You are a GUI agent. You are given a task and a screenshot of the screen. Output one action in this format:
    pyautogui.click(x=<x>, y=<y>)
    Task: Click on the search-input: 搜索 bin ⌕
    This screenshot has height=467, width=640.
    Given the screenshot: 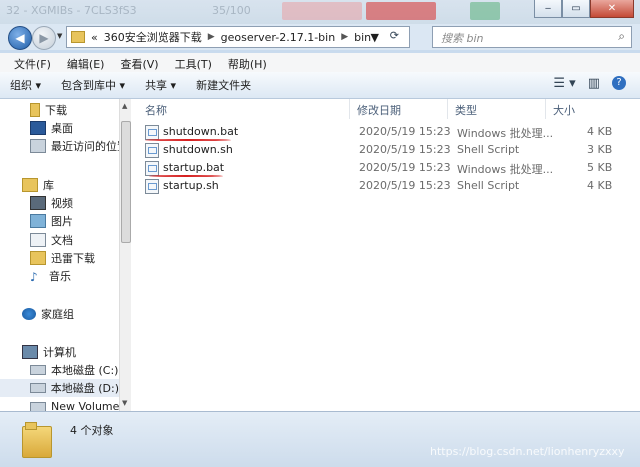 What is the action you would take?
    pyautogui.click(x=532, y=37)
    